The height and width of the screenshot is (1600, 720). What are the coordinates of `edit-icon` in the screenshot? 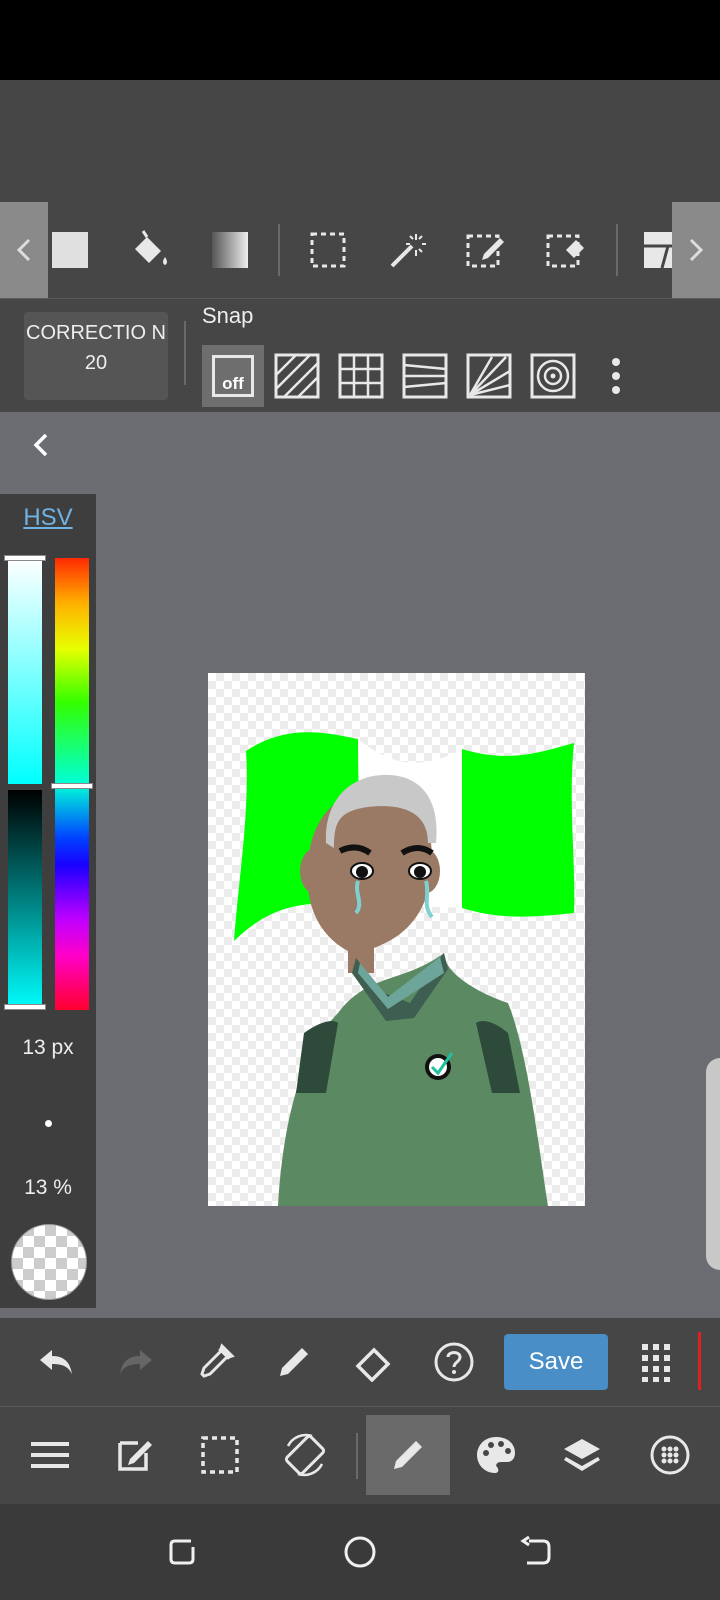 It's located at (134, 1455).